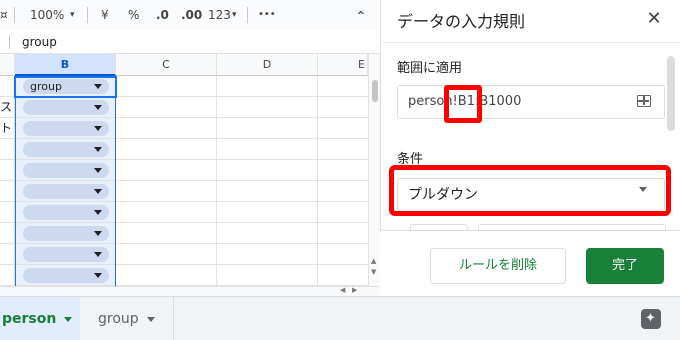  I want to click on sheet-tab-group: group, so click(128, 318).